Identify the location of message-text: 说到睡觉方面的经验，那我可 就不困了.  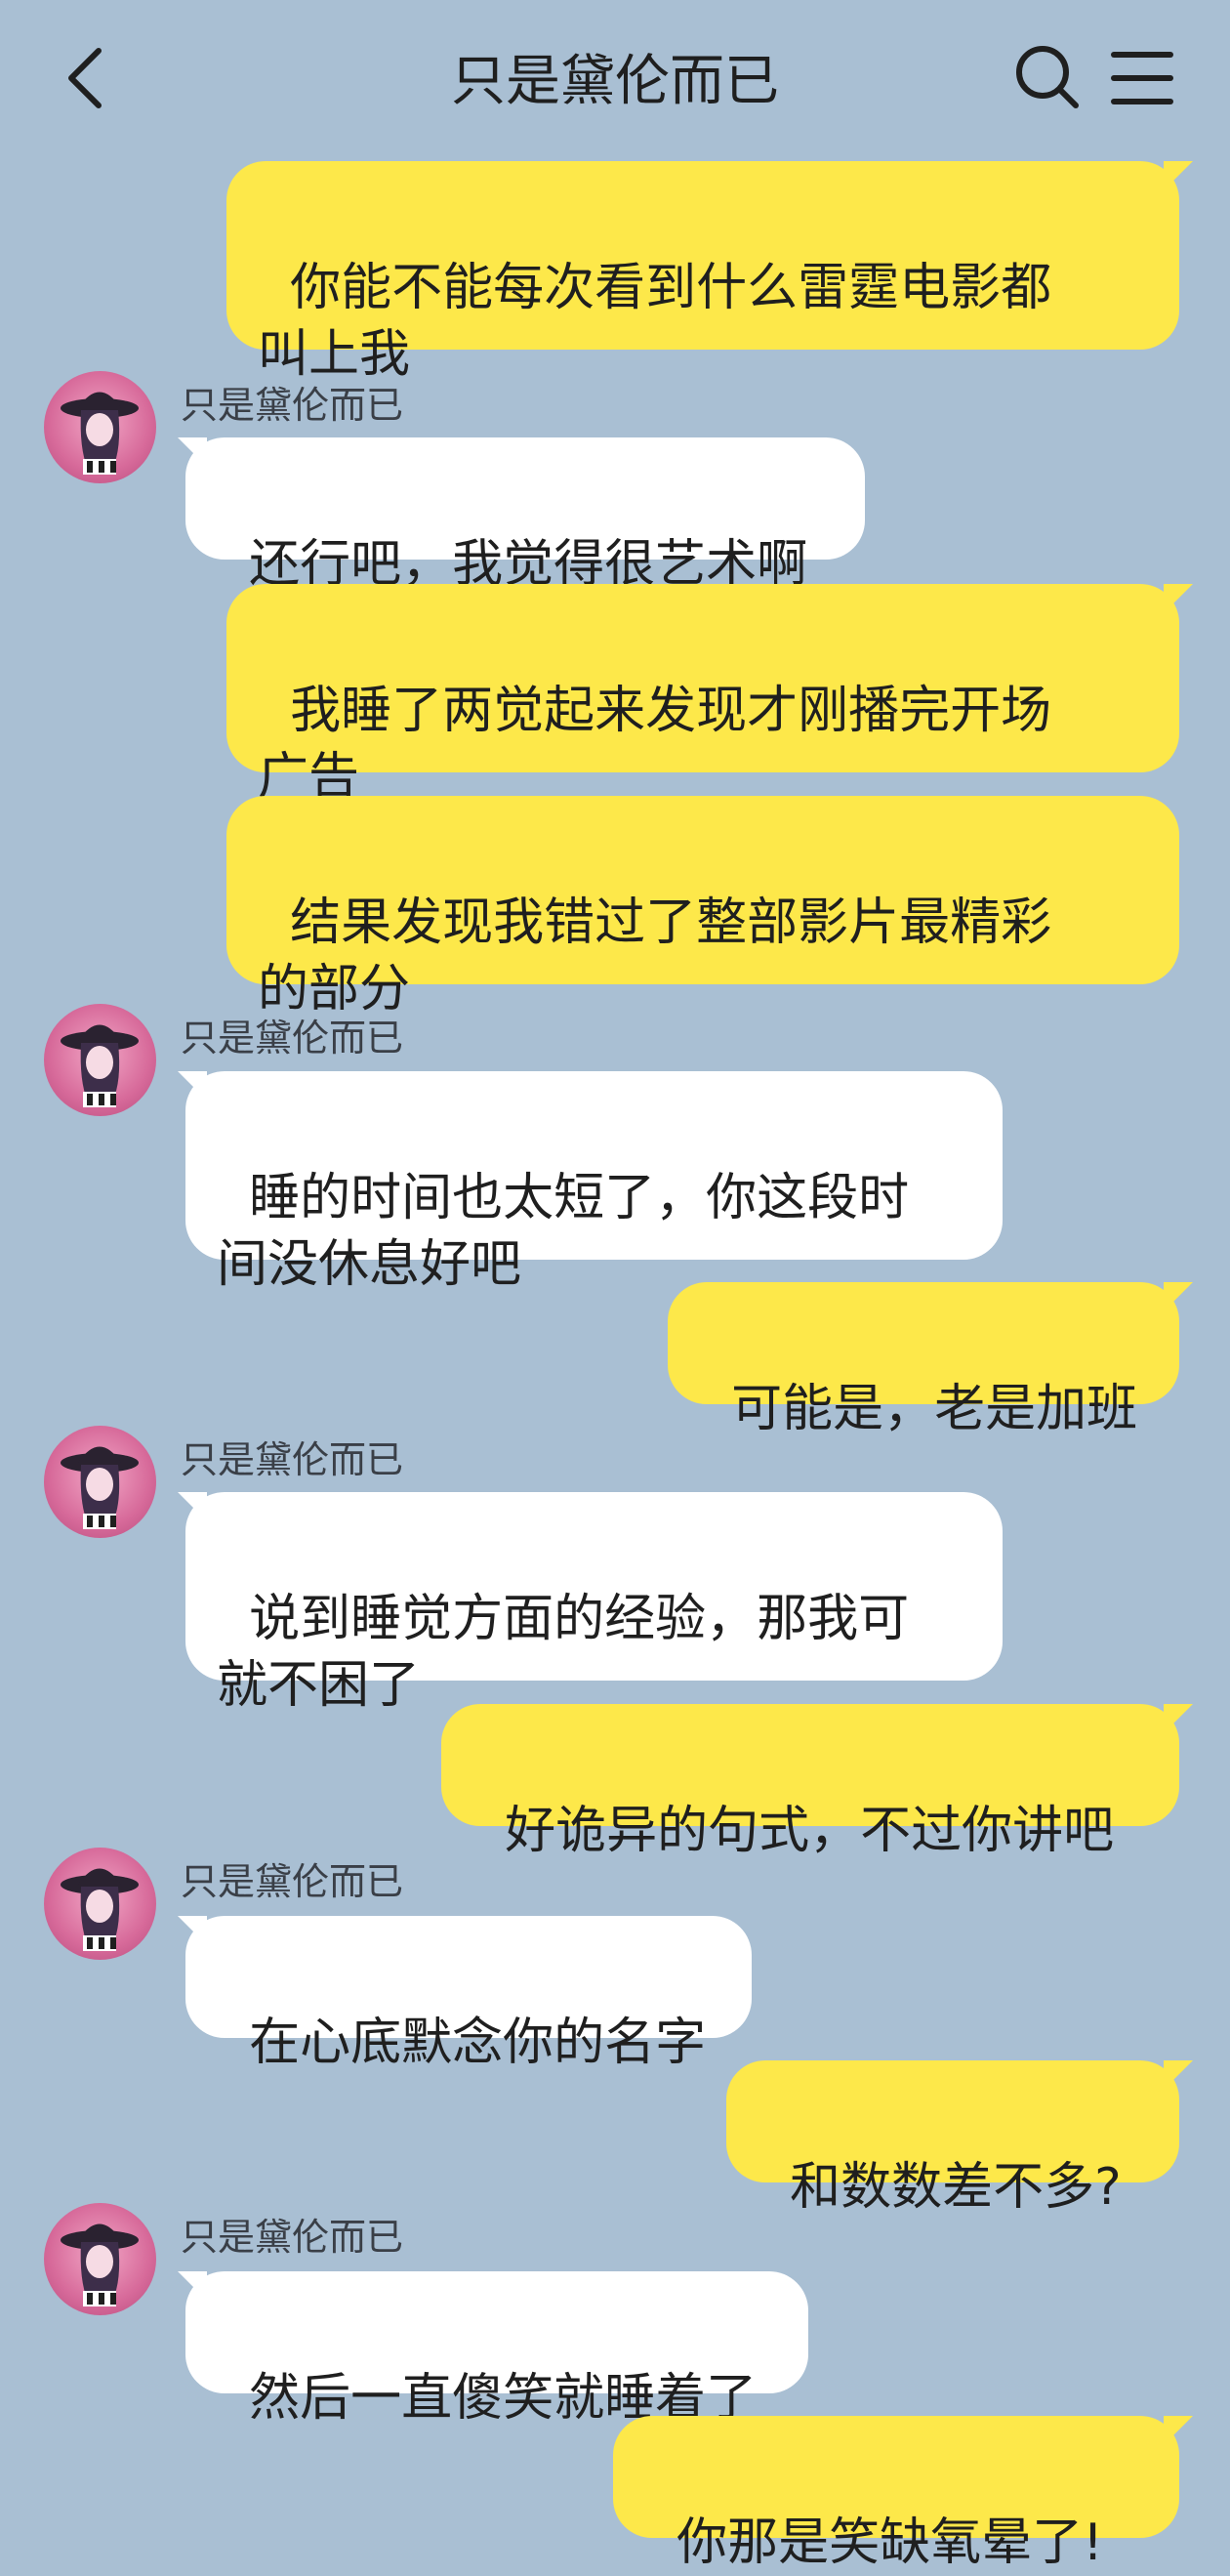
(563, 1652).